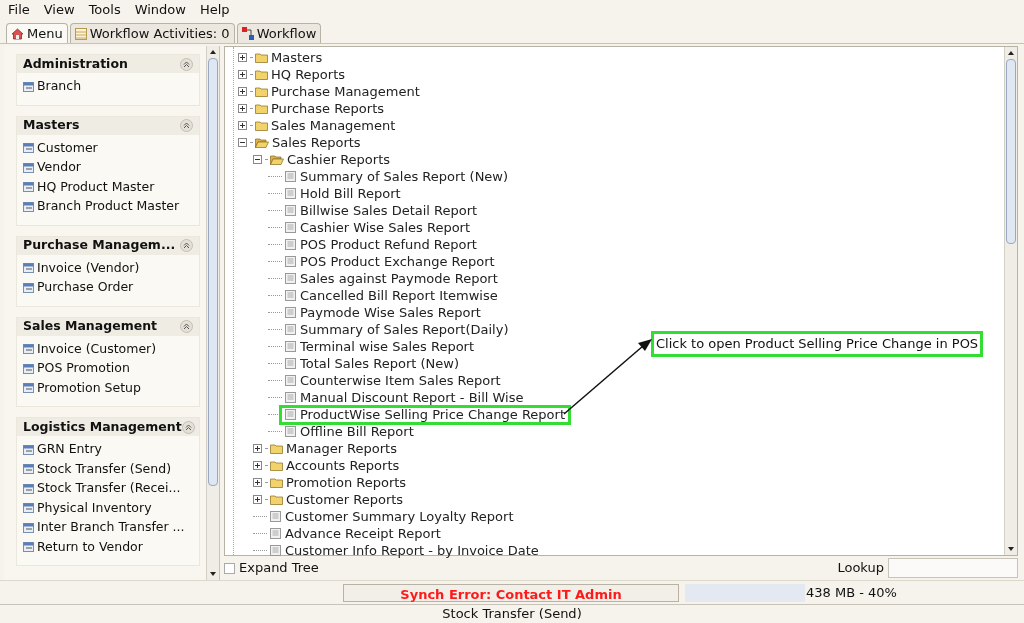 The image size is (1024, 623). Describe the element at coordinates (425, 414) in the screenshot. I see `highlighted-tree-item: ProductWise Selling Price Change Report` at that location.